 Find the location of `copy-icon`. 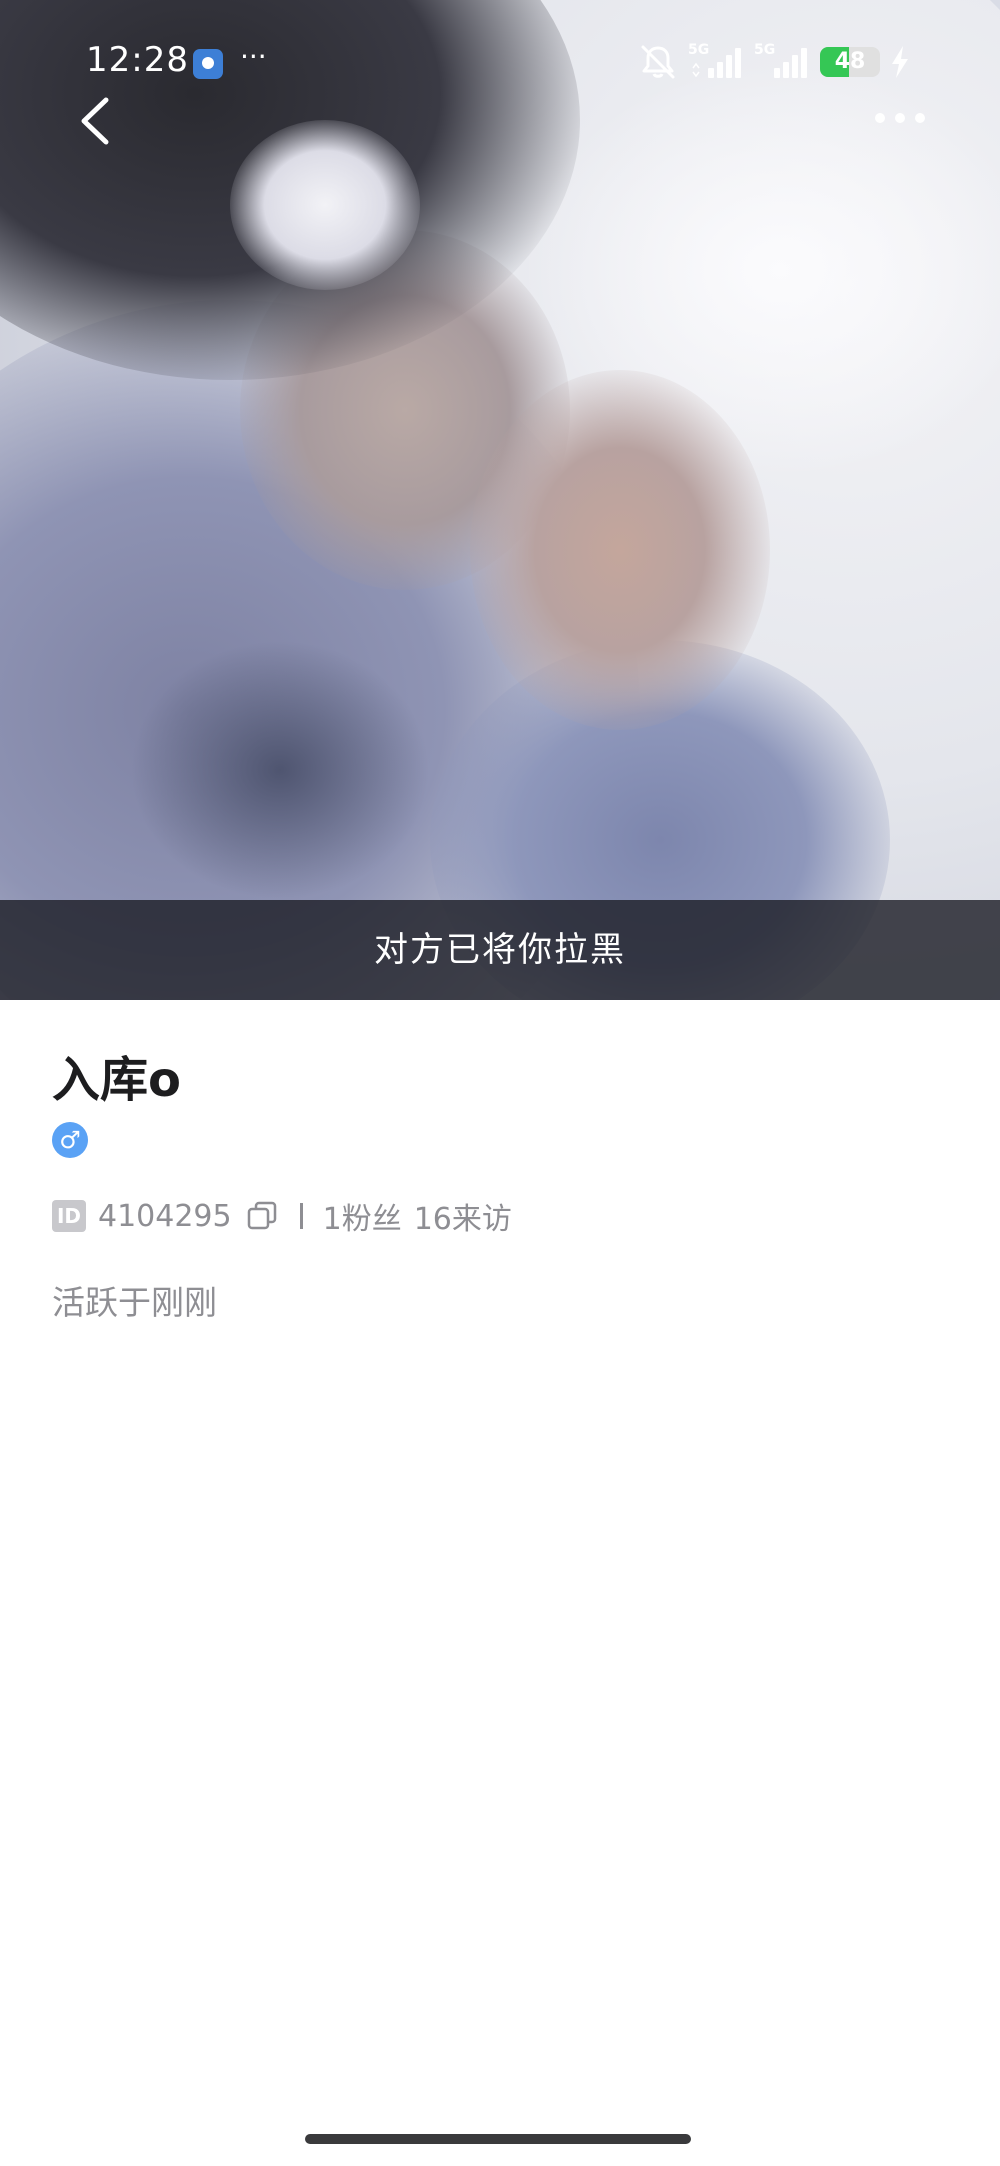

copy-icon is located at coordinates (262, 1216).